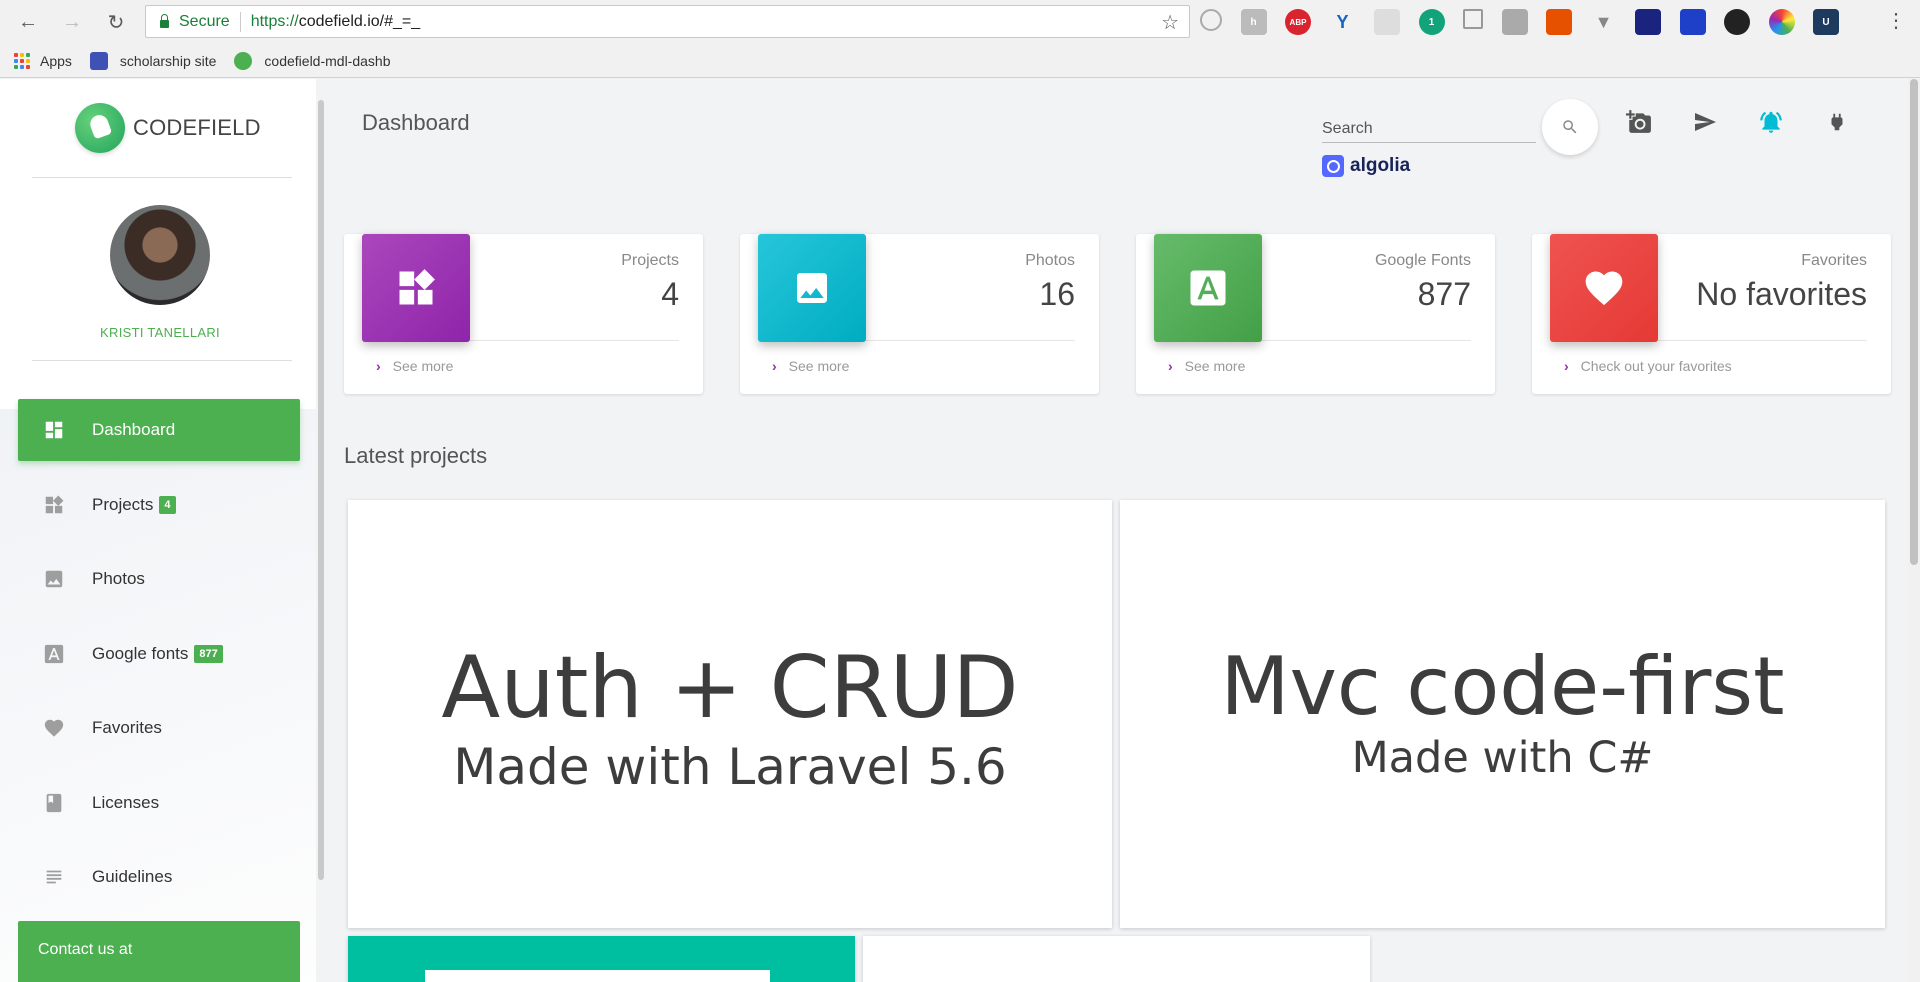 The image size is (1920, 982). I want to click on vue-devtools-icon: ▼, so click(1604, 22).